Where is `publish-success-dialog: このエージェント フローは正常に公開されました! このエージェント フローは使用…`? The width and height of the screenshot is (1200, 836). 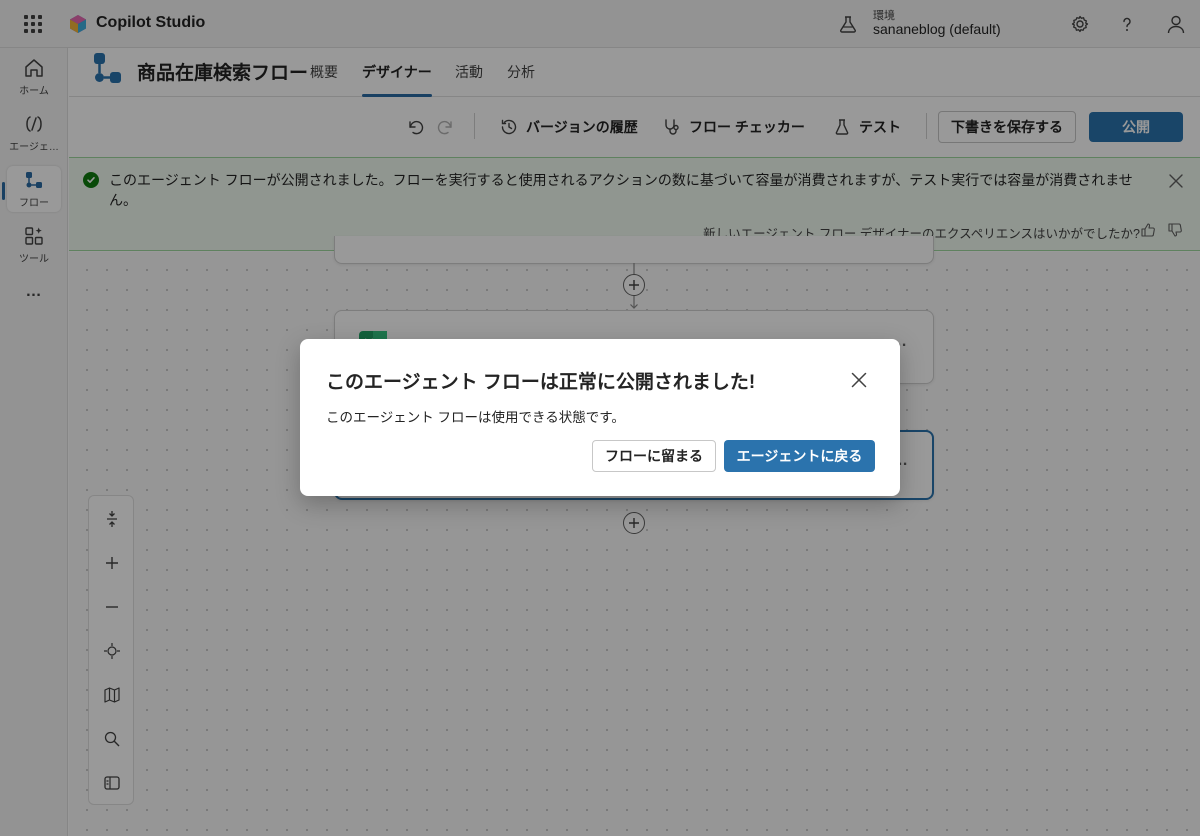 publish-success-dialog: このエージェント フローは正常に公開されました! このエージェント フローは使用… is located at coordinates (600, 417).